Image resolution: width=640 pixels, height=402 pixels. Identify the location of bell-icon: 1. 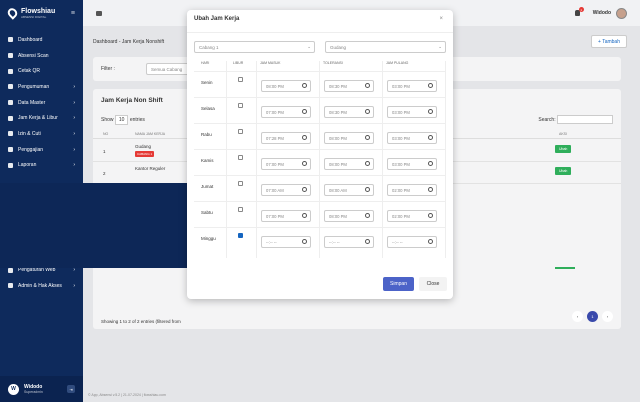
(579, 11).